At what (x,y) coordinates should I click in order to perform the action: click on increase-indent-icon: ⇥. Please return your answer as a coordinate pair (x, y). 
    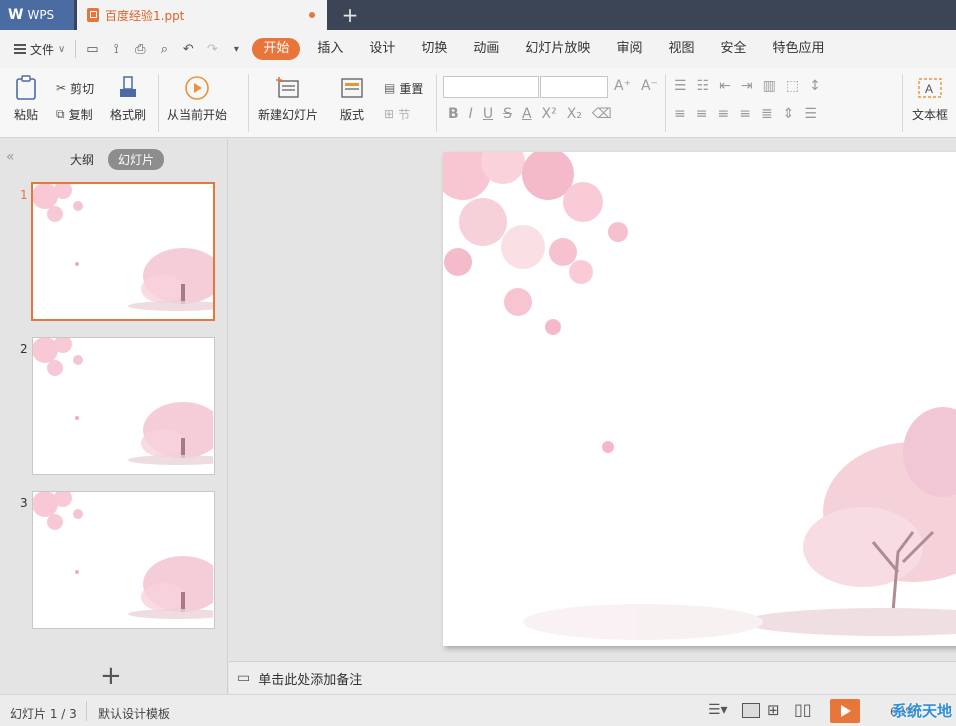
    Looking at the image, I should click on (747, 86).